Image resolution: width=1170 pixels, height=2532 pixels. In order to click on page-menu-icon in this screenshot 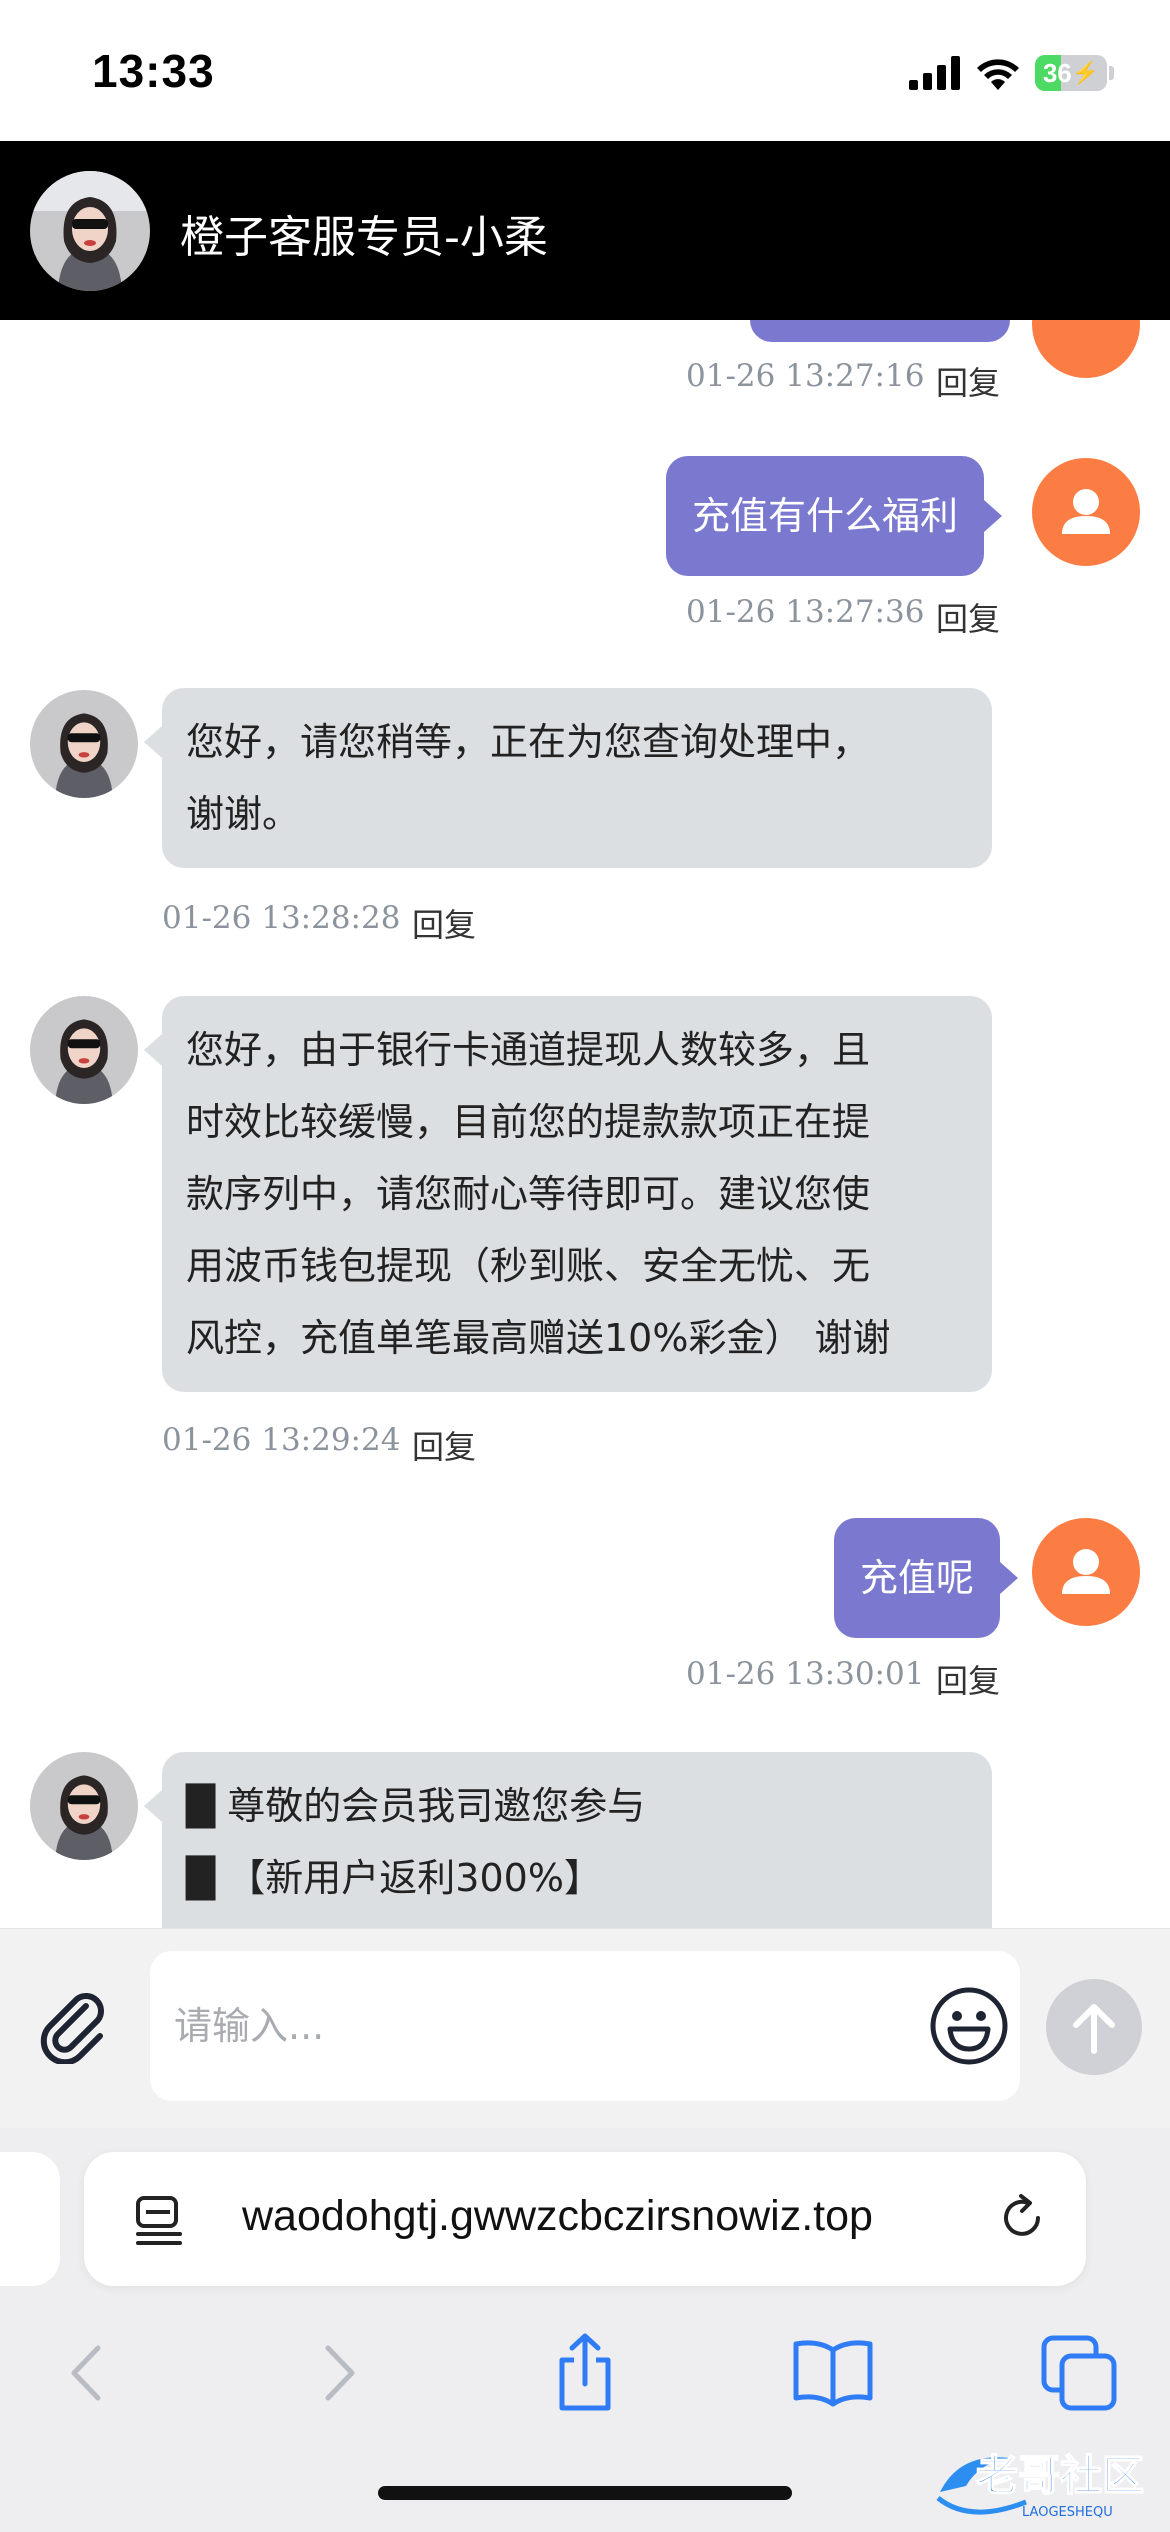, I will do `click(160, 2220)`.